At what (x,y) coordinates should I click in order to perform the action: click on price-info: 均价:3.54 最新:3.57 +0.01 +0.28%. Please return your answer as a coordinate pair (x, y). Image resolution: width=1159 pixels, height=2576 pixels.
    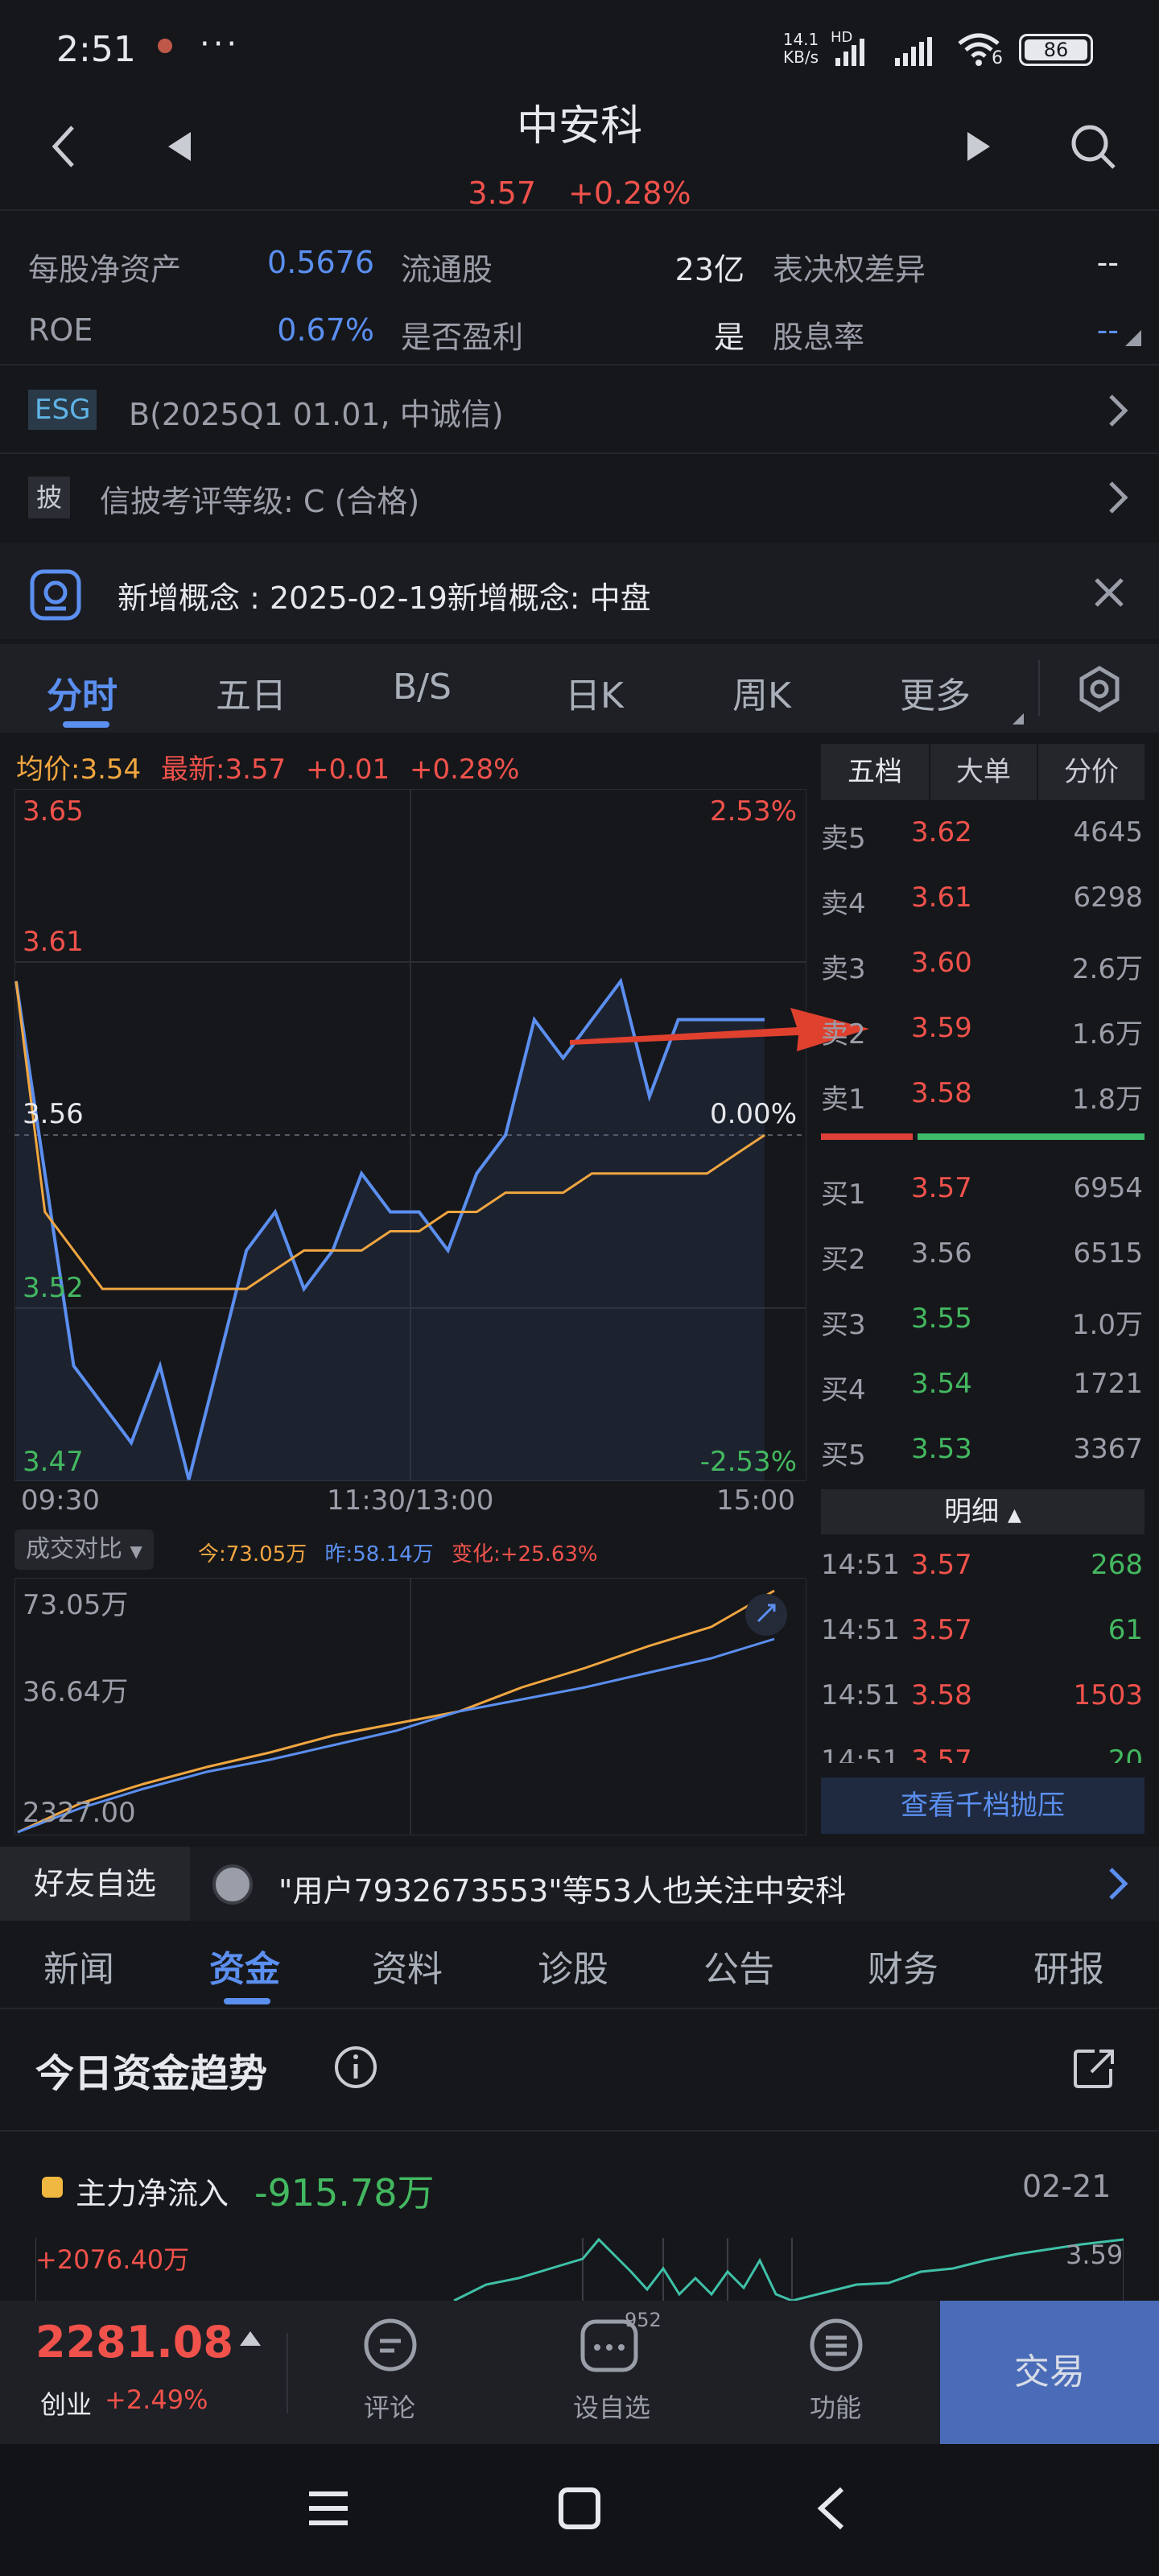
    Looking at the image, I should click on (267, 766).